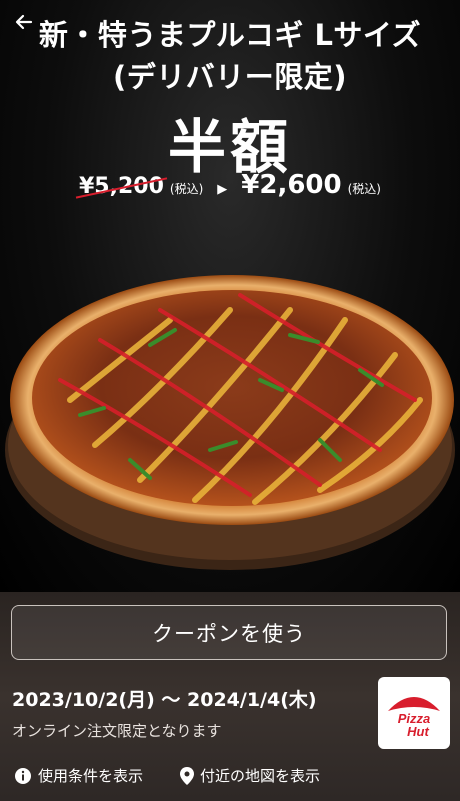  What do you see at coordinates (414, 713) in the screenshot?
I see `pizza-hut-logo: Pizza Hut` at bounding box center [414, 713].